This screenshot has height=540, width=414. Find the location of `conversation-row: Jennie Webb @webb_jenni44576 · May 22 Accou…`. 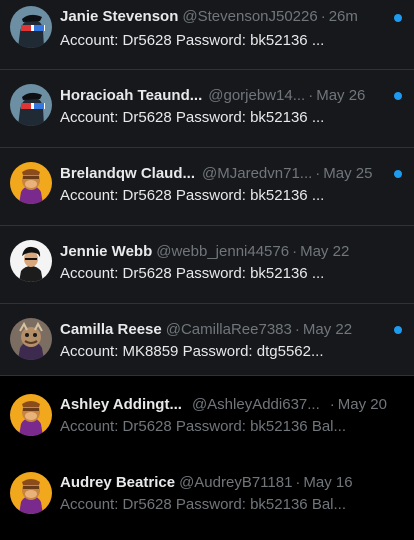

conversation-row: Jennie Webb @webb_jenni44576 · May 22 Accou… is located at coordinates (207, 265).